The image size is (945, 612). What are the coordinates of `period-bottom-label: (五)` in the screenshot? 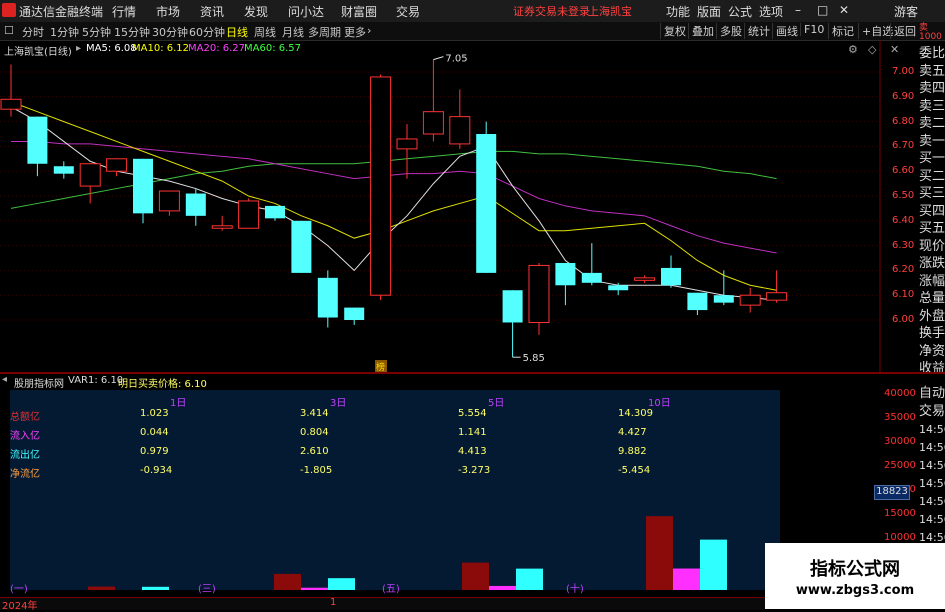 It's located at (391, 589).